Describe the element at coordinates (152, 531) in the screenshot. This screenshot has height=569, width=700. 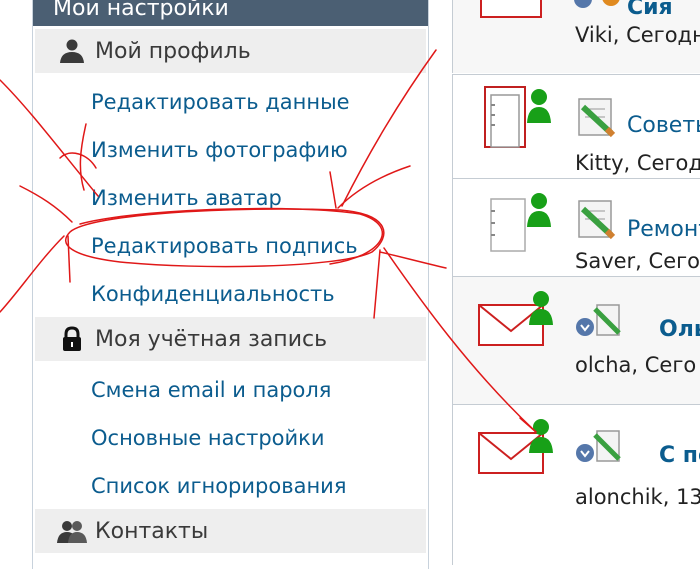
I see `section-title-contacts: Контакты` at that location.